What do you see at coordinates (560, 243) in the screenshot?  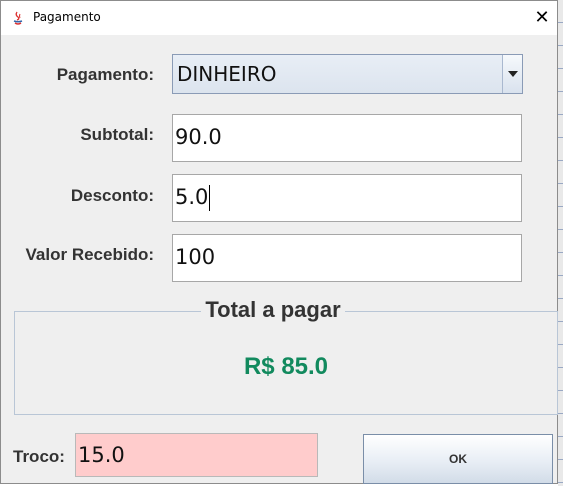 I see `background-window-strip` at bounding box center [560, 243].